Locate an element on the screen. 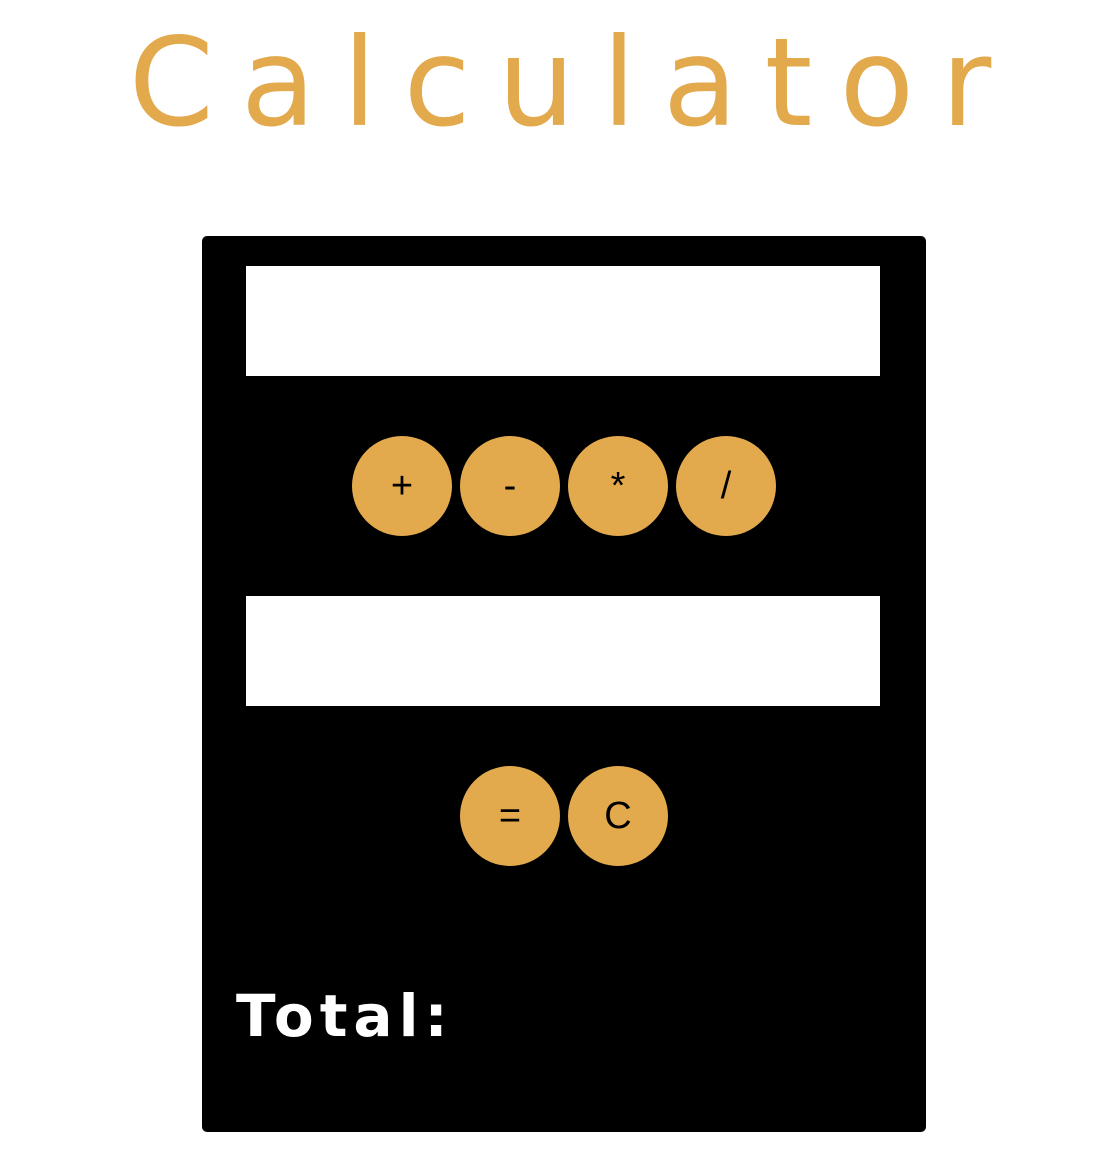 This screenshot has width=1120, height=1170. second-number-input is located at coordinates (563, 651).